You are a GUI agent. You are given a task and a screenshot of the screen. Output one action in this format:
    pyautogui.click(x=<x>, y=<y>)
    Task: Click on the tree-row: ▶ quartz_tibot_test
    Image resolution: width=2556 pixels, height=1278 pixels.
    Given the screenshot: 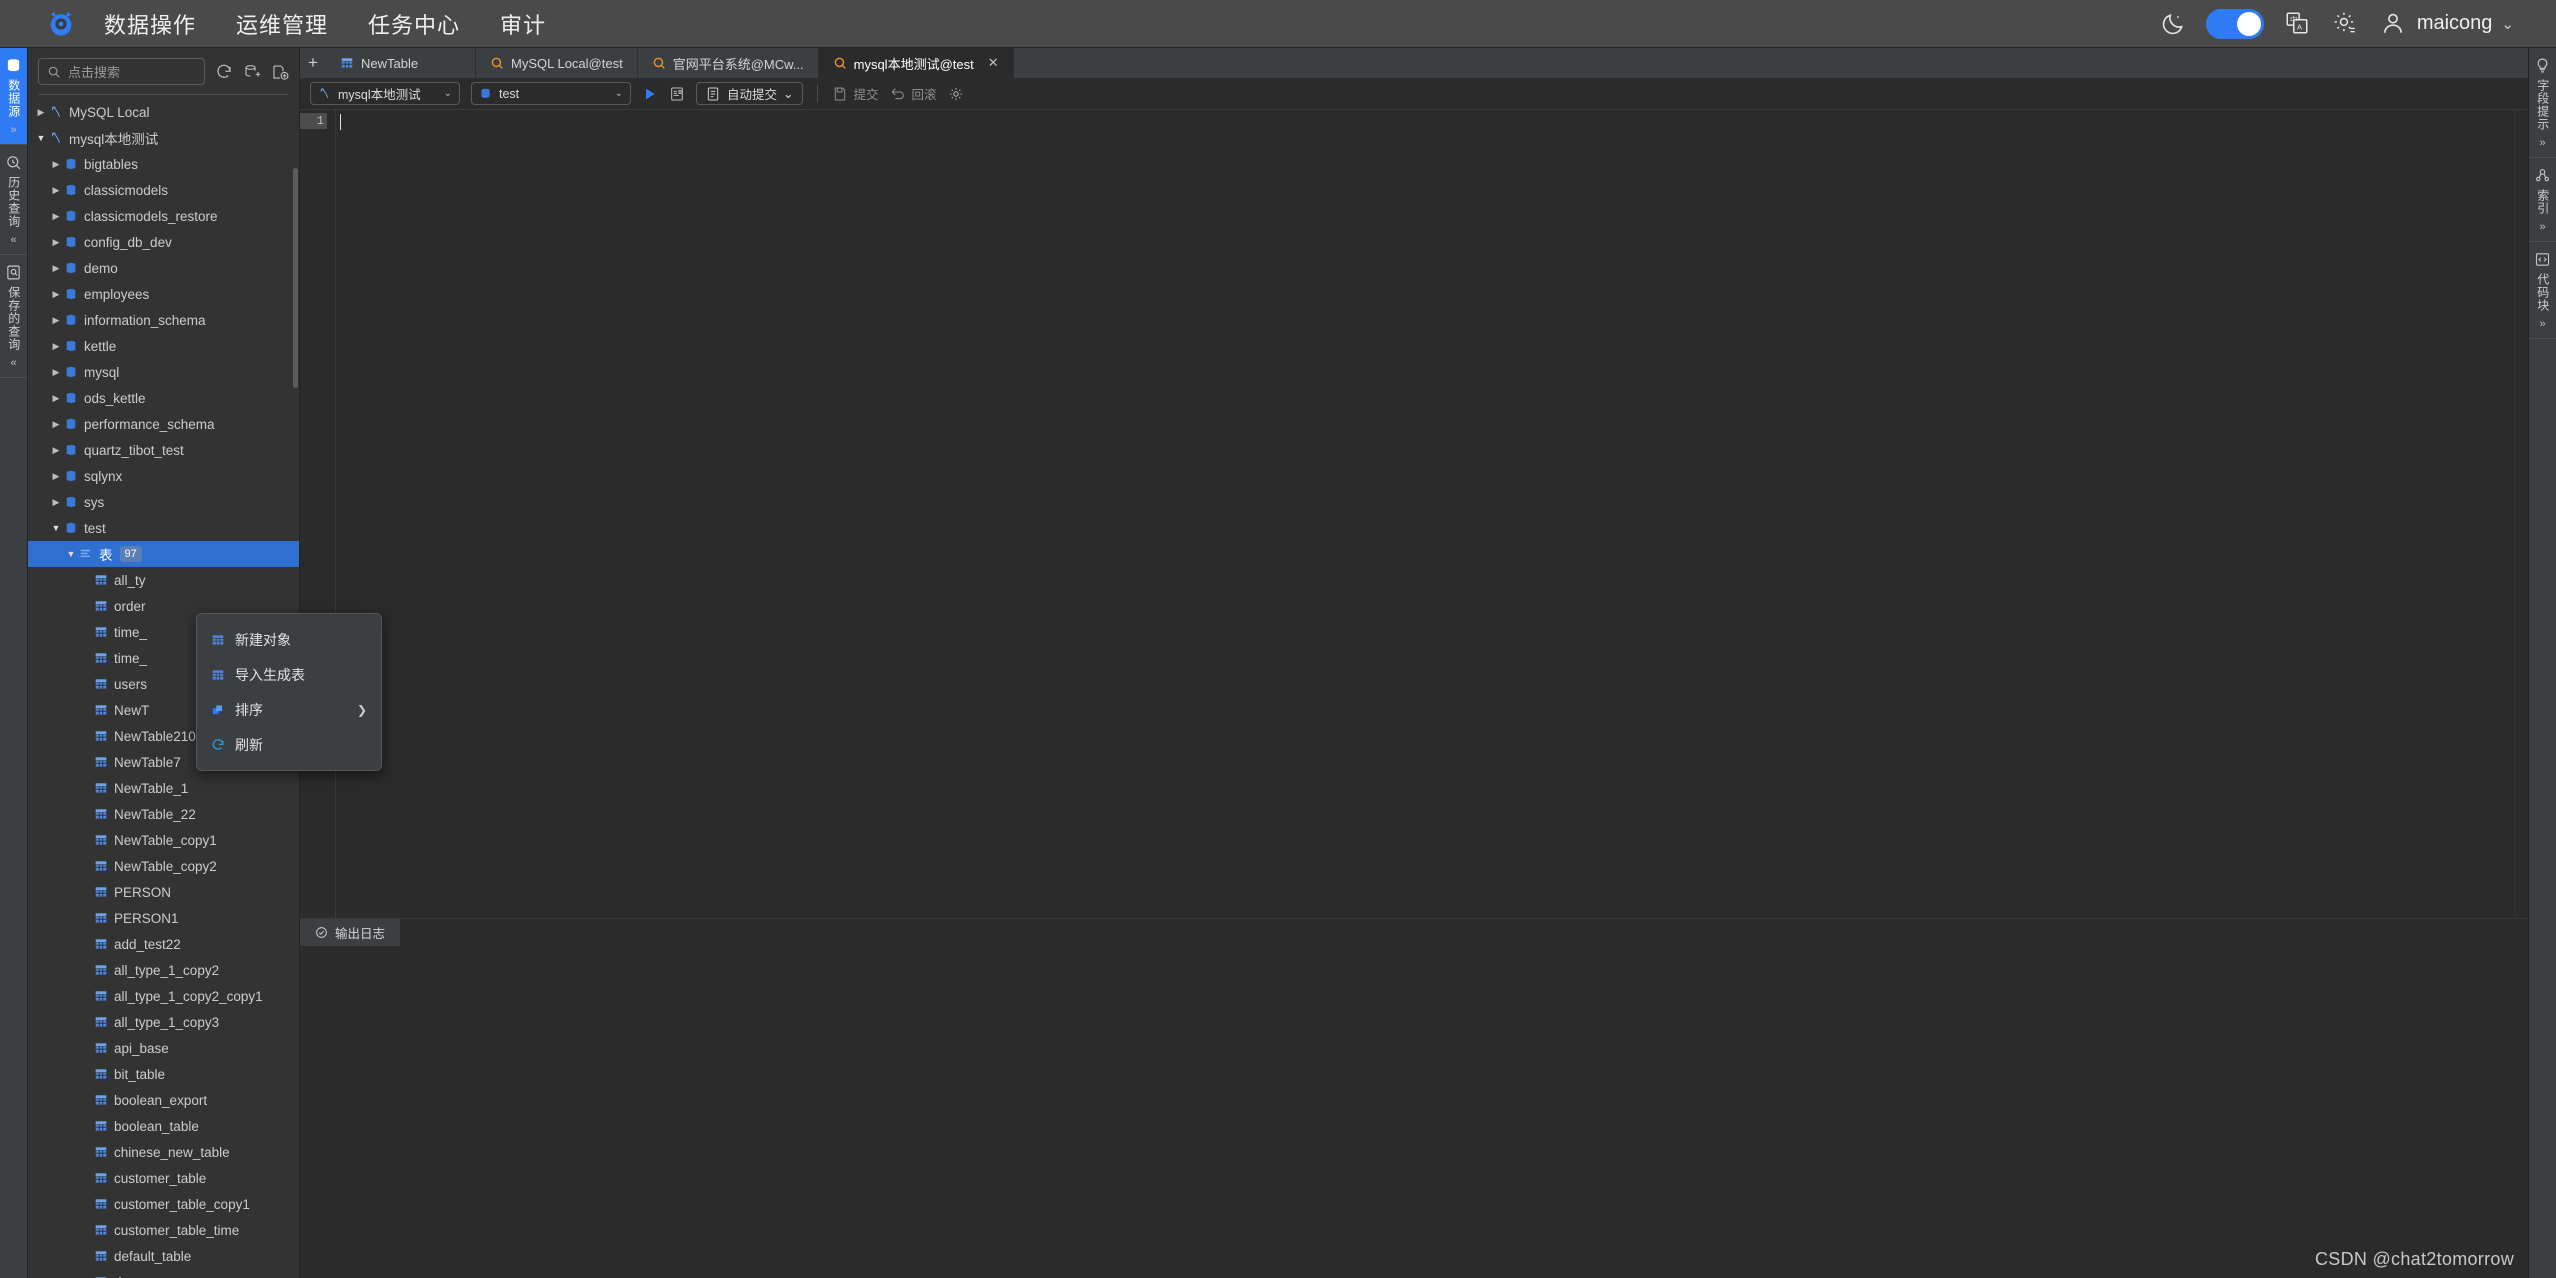 What is the action you would take?
    pyautogui.click(x=163, y=450)
    